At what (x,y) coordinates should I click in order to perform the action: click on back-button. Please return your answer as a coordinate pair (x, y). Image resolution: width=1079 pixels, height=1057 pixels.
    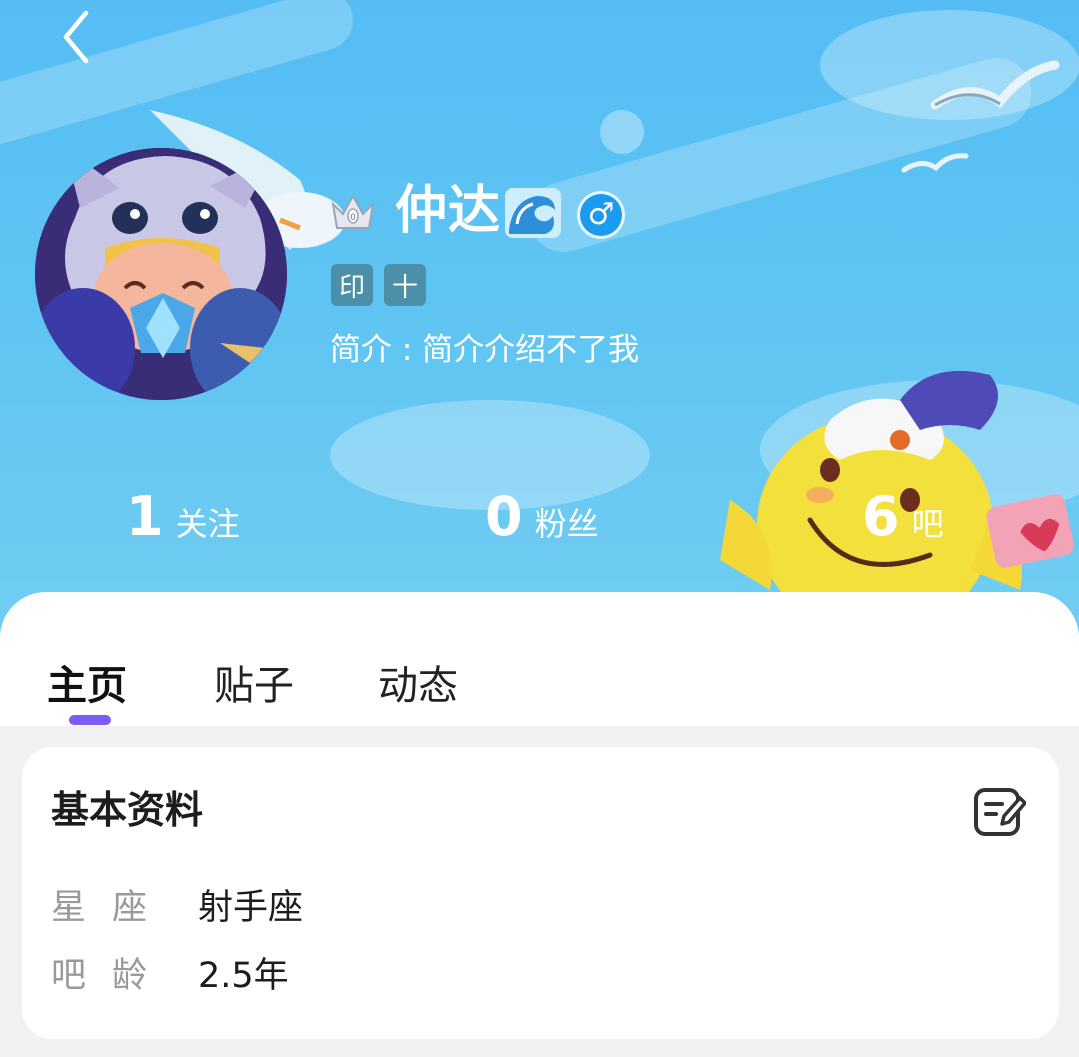
    Looking at the image, I should click on (75, 37).